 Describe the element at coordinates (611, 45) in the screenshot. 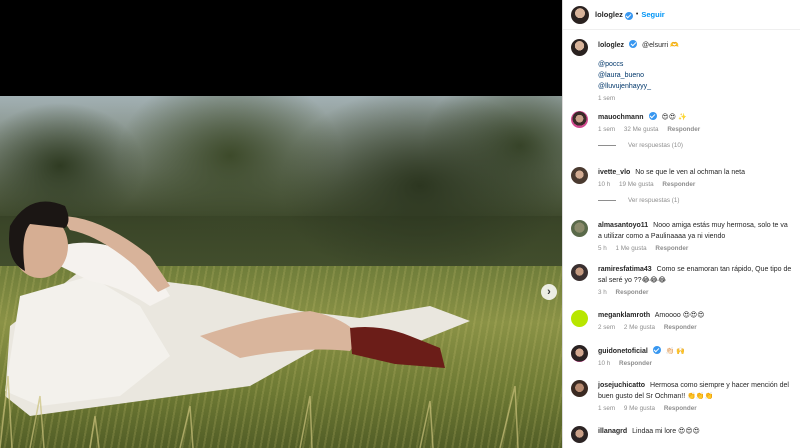

I see `caption-username: lologlez` at that location.